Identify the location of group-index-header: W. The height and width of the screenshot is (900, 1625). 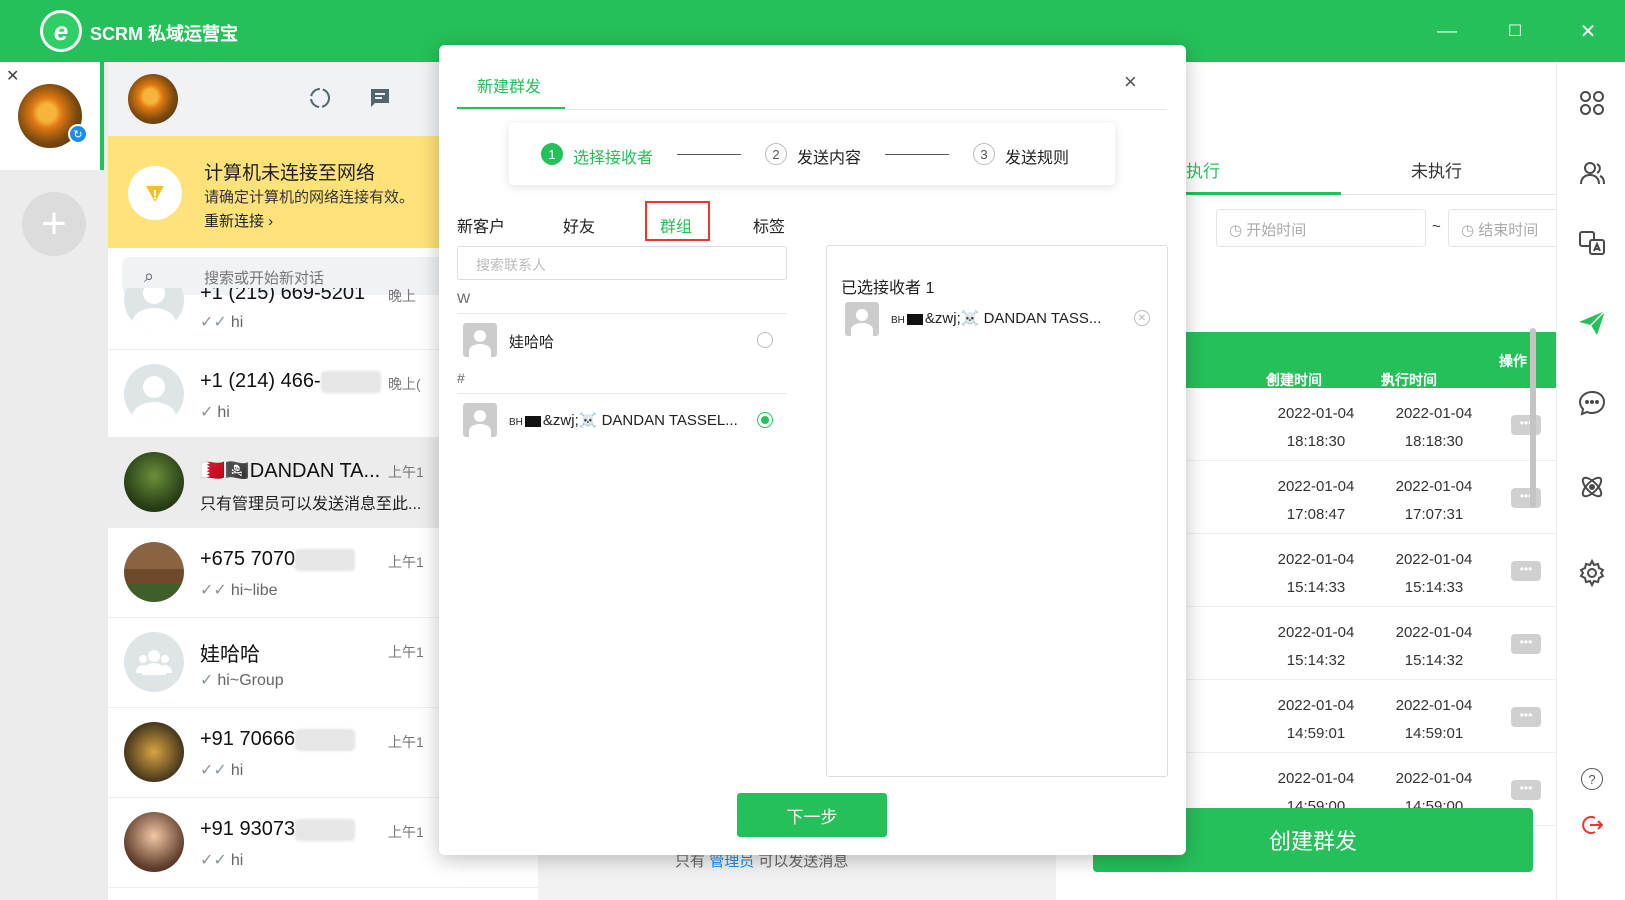
(622, 302).